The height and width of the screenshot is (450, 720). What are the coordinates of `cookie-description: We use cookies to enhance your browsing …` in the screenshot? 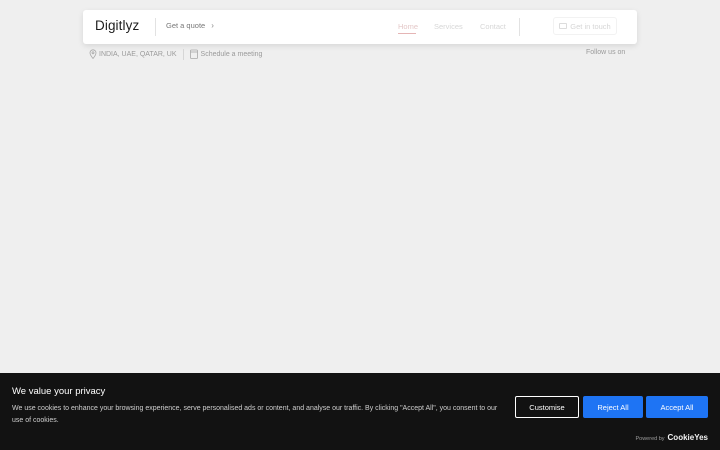 It's located at (255, 414).